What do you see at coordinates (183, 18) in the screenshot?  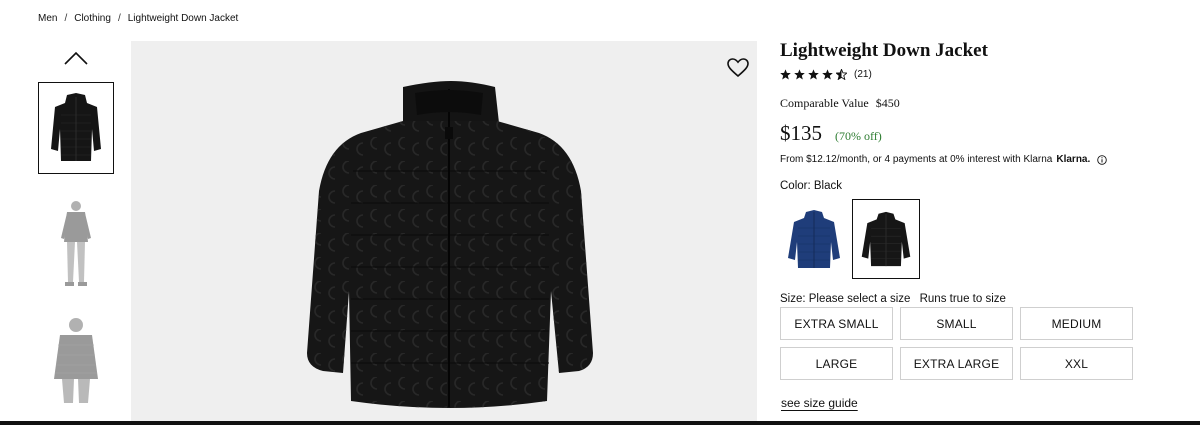 I see `breadcrumb-current: Lightweight Down Jacket` at bounding box center [183, 18].